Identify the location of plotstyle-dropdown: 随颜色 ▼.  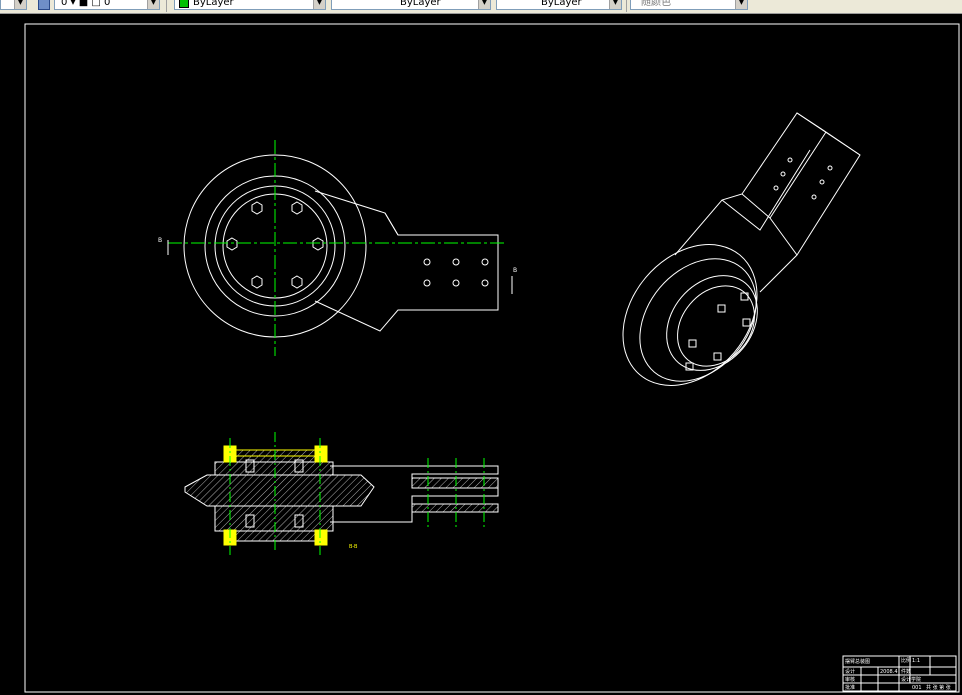
(689, 5).